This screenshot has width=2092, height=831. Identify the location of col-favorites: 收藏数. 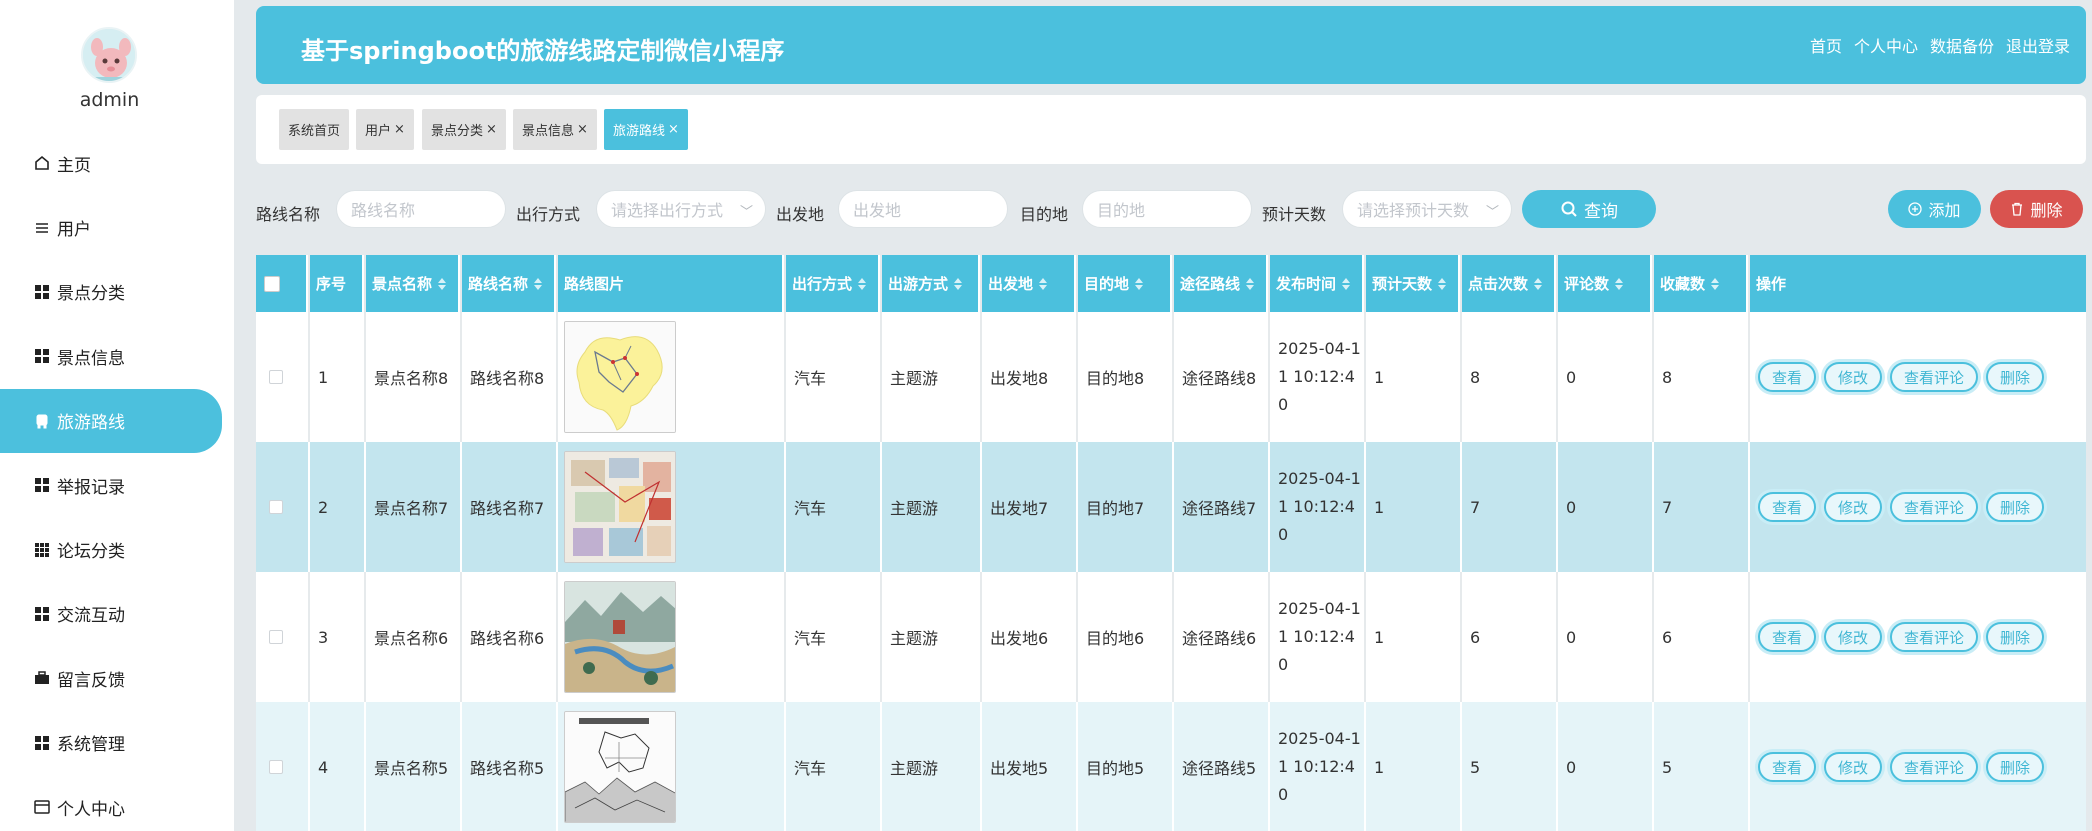
(1701, 283).